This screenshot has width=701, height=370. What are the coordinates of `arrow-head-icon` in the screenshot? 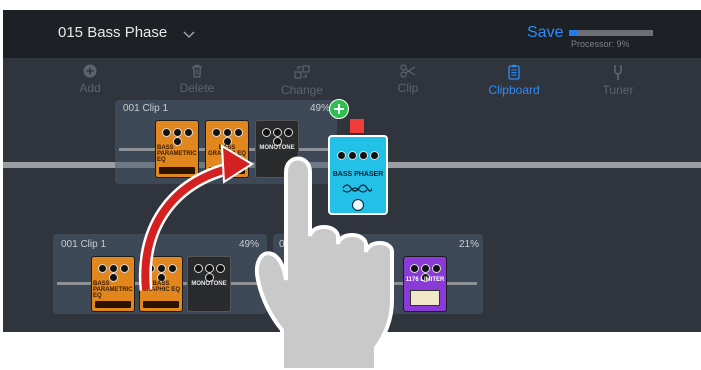 It's located at (237, 164).